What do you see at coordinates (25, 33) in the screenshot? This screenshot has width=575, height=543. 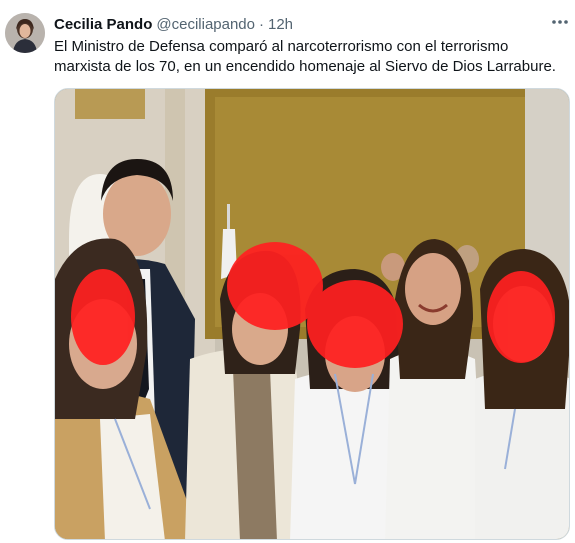 I see `author-avatar` at bounding box center [25, 33].